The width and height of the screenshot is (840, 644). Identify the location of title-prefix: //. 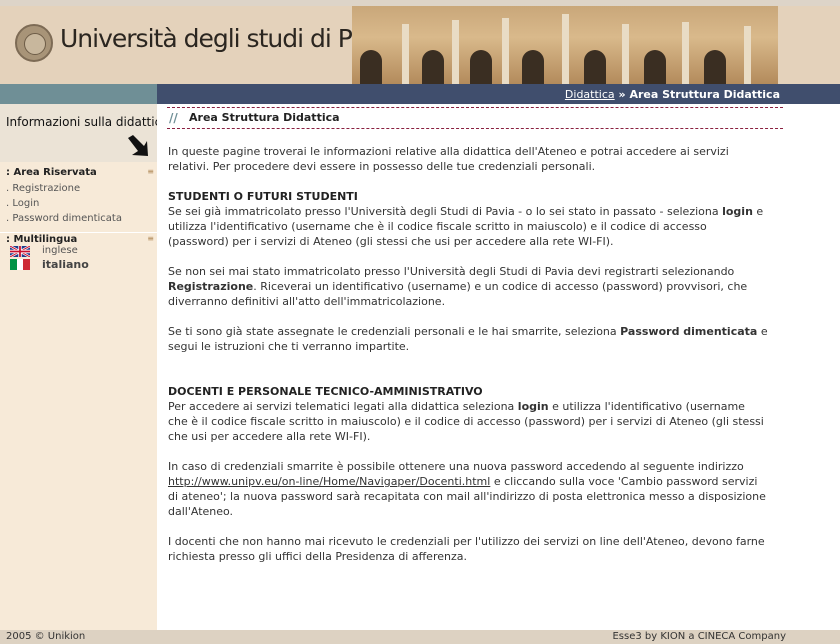
(173, 118).